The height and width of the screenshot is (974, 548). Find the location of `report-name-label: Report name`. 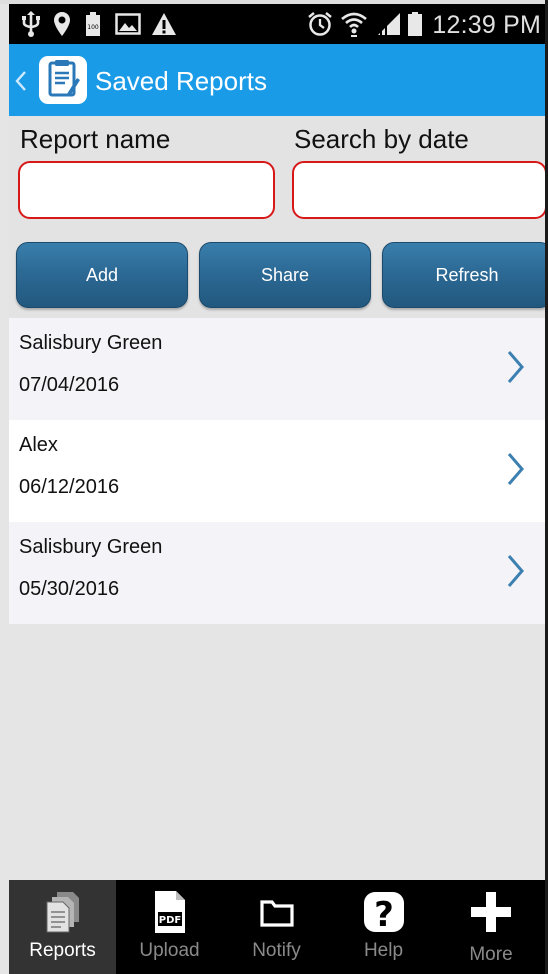

report-name-label: Report name is located at coordinates (95, 139).